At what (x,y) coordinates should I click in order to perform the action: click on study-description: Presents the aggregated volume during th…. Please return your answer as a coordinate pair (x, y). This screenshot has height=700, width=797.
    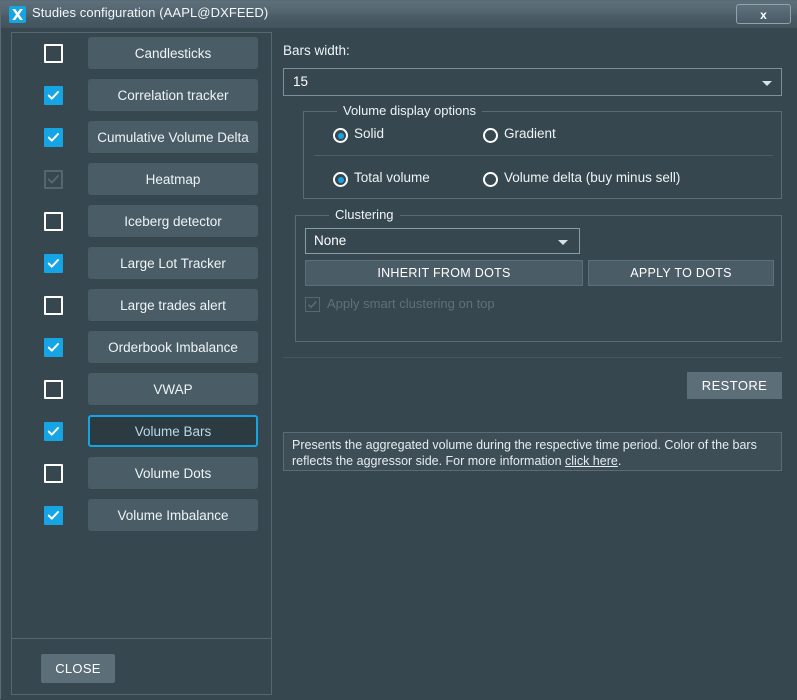
    Looking at the image, I should click on (532, 451).